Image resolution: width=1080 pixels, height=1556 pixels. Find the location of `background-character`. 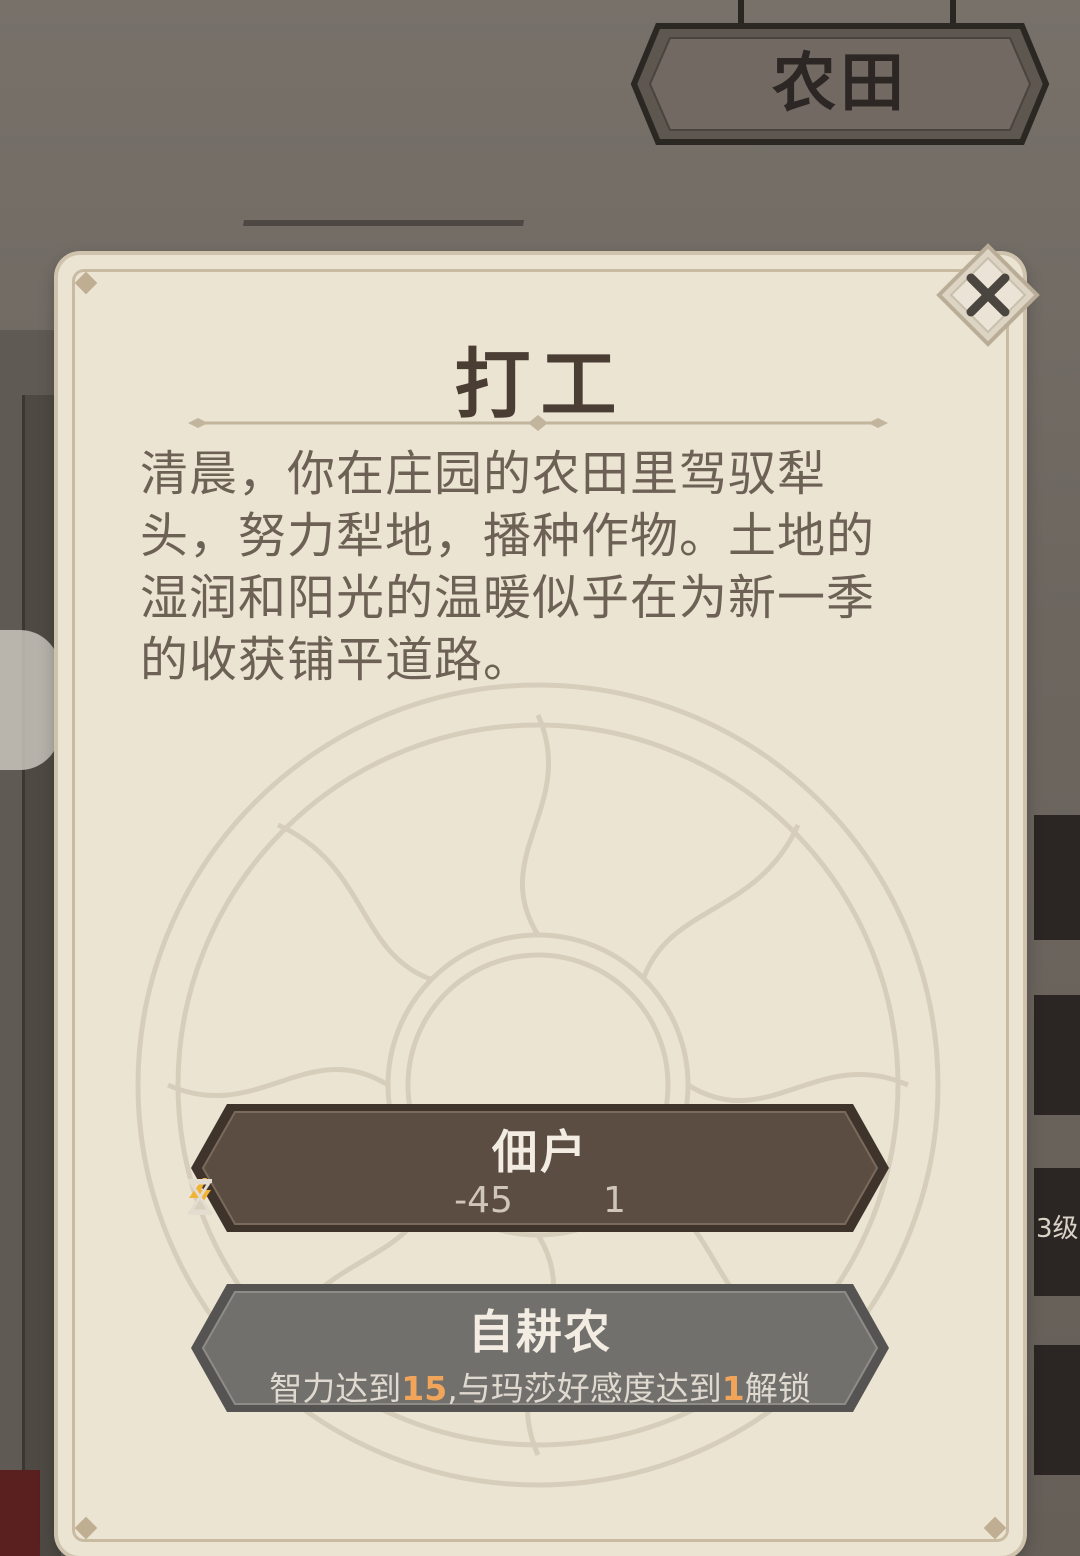

background-character is located at coordinates (30, 700).